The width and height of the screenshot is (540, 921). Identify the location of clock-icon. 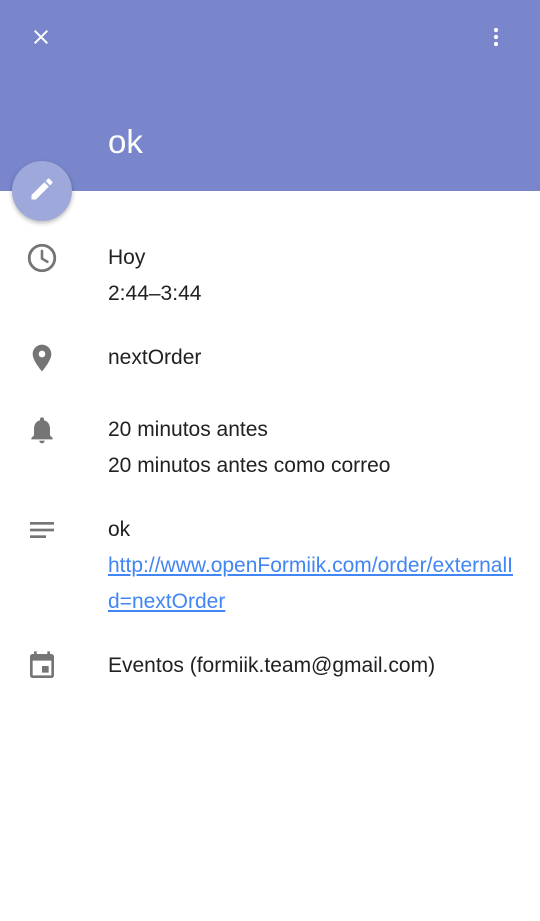
(42, 258).